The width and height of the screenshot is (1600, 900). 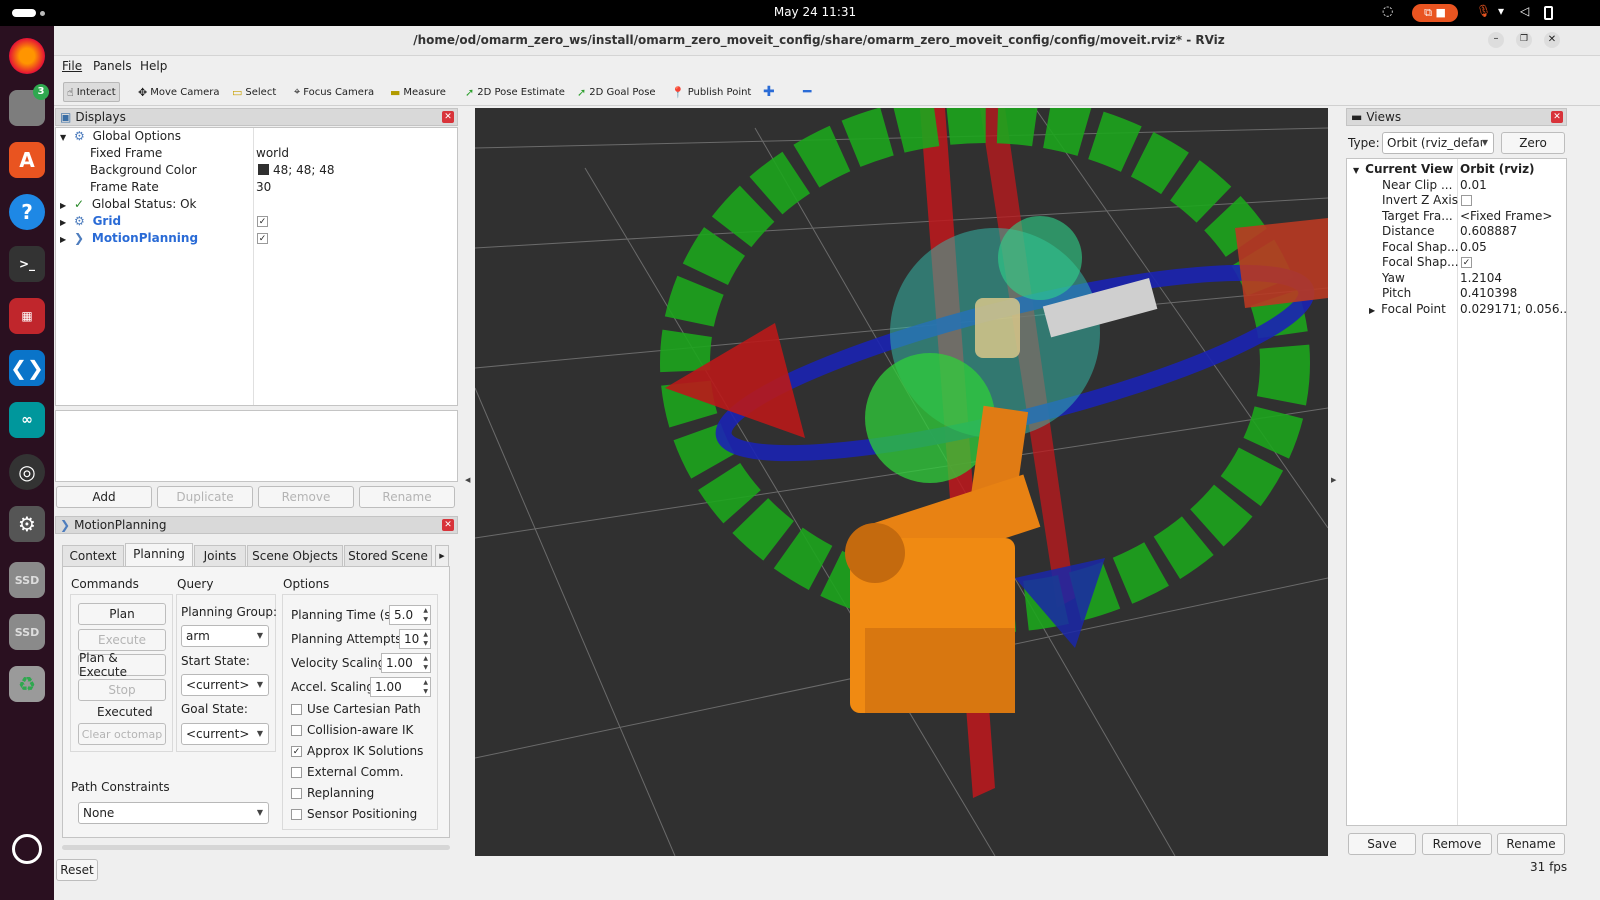 What do you see at coordinates (418, 92) in the screenshot?
I see `tool-measure: ▬ Measure` at bounding box center [418, 92].